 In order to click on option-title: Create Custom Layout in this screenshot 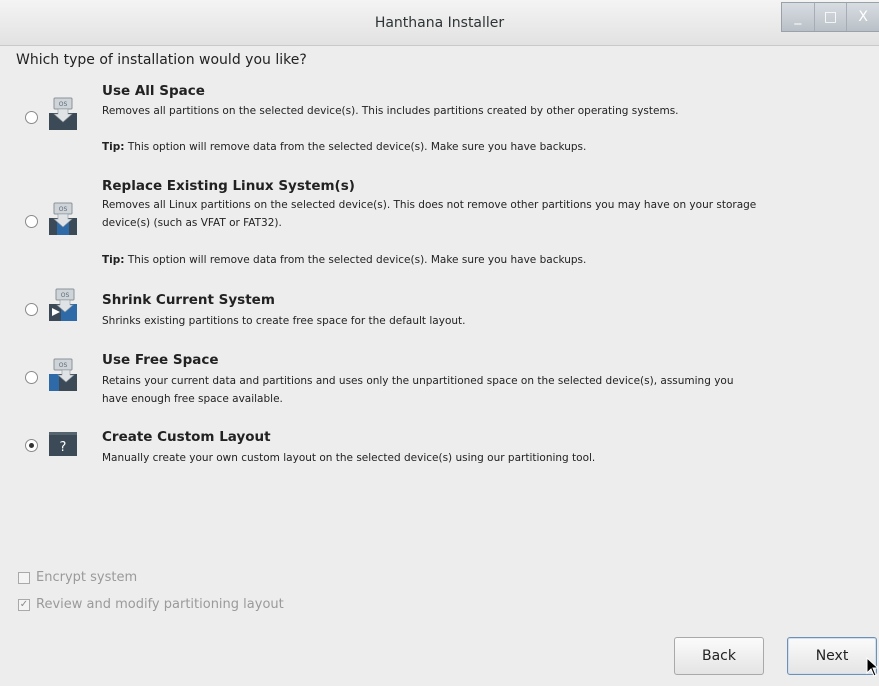, I will do `click(186, 437)`.